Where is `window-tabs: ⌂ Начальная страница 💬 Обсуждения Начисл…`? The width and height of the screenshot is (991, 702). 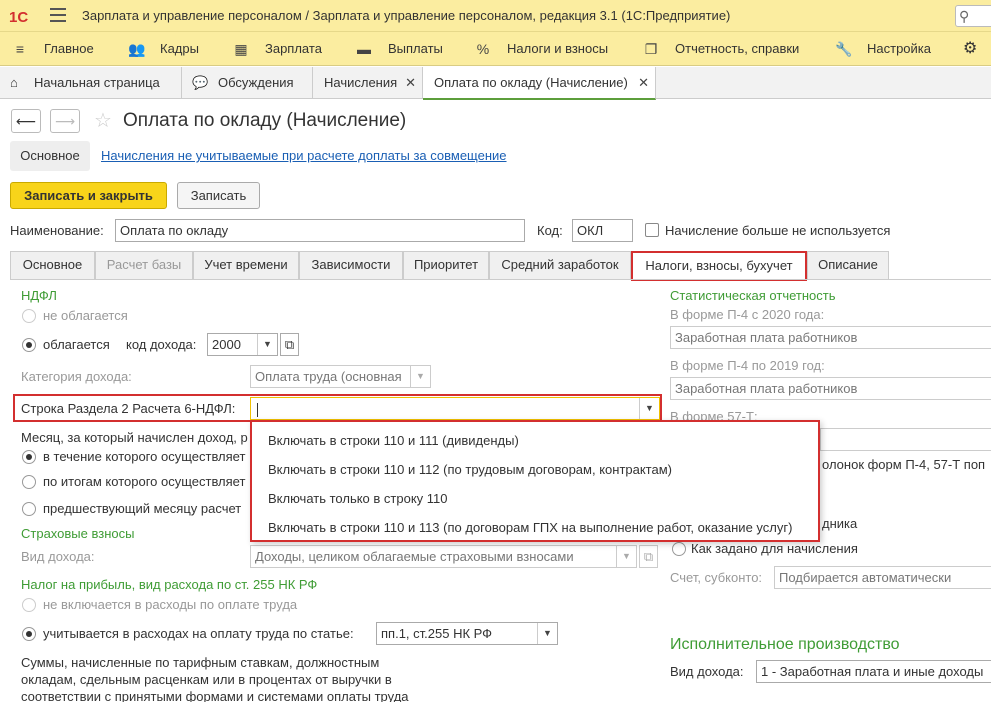 window-tabs: ⌂ Начальная страница 💬 Обсуждения Начисл… is located at coordinates (495, 83).